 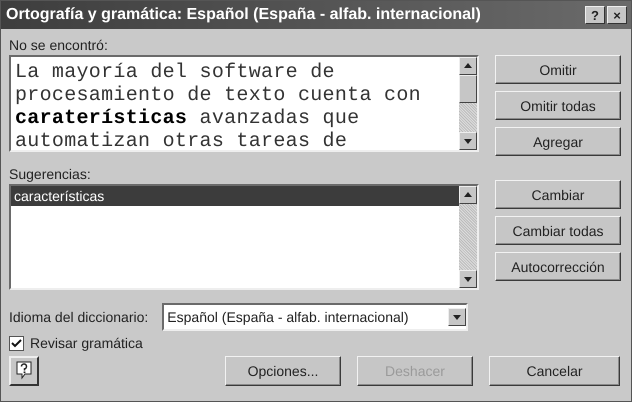 What do you see at coordinates (16, 343) in the screenshot?
I see `checkbox` at bounding box center [16, 343].